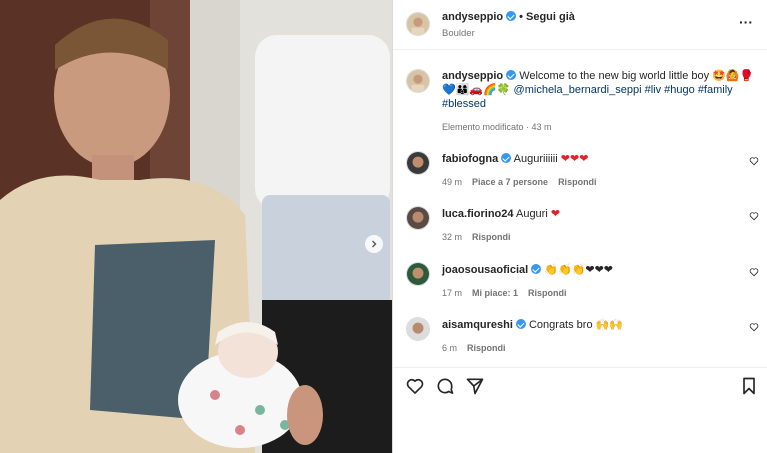 The width and height of the screenshot is (767, 453). I want to click on post-actions-bar, so click(580, 410).